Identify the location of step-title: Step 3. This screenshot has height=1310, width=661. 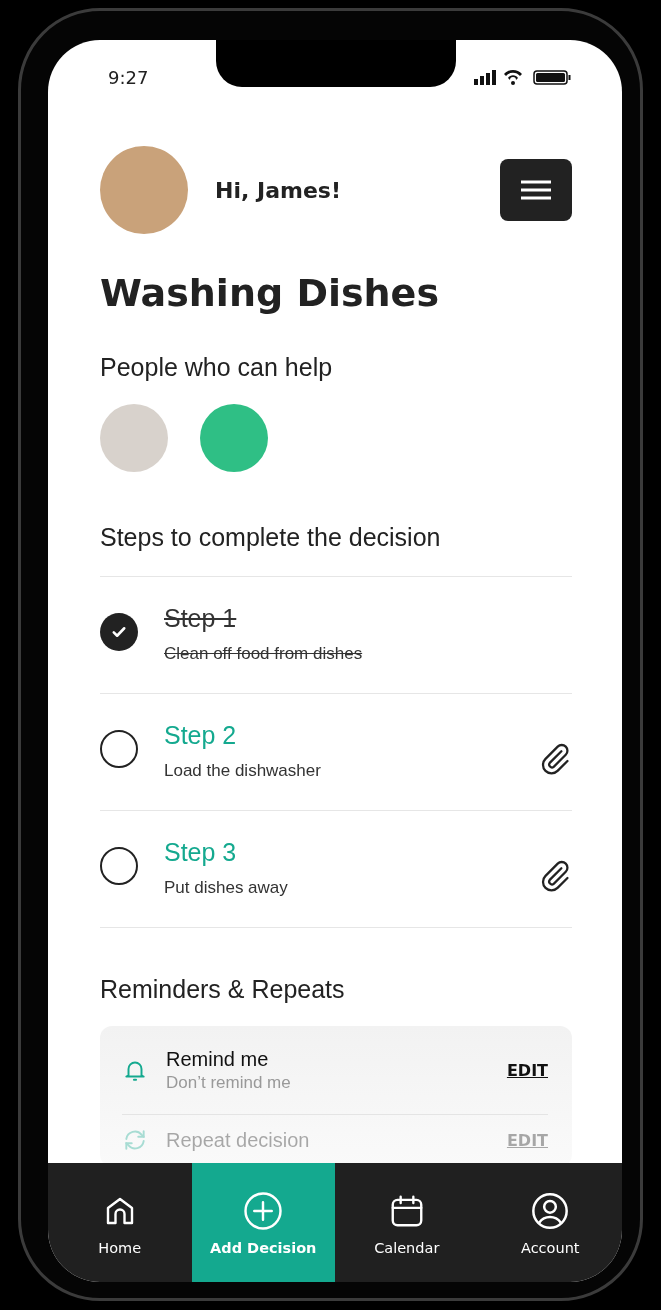
(200, 852).